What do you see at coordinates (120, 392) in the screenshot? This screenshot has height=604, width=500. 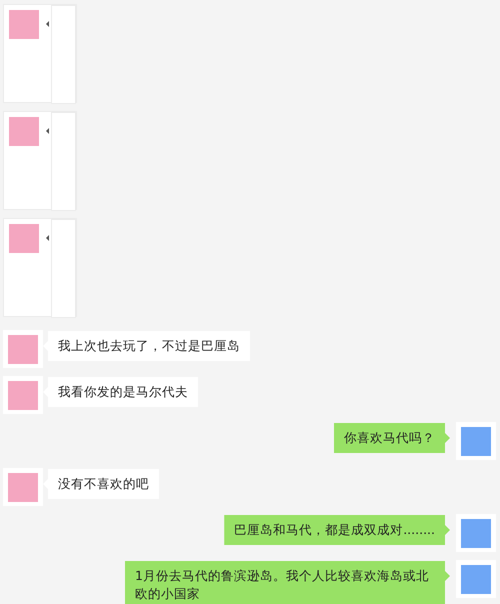 I see `message-bubble: 我看你发的是马尔代夫` at bounding box center [120, 392].